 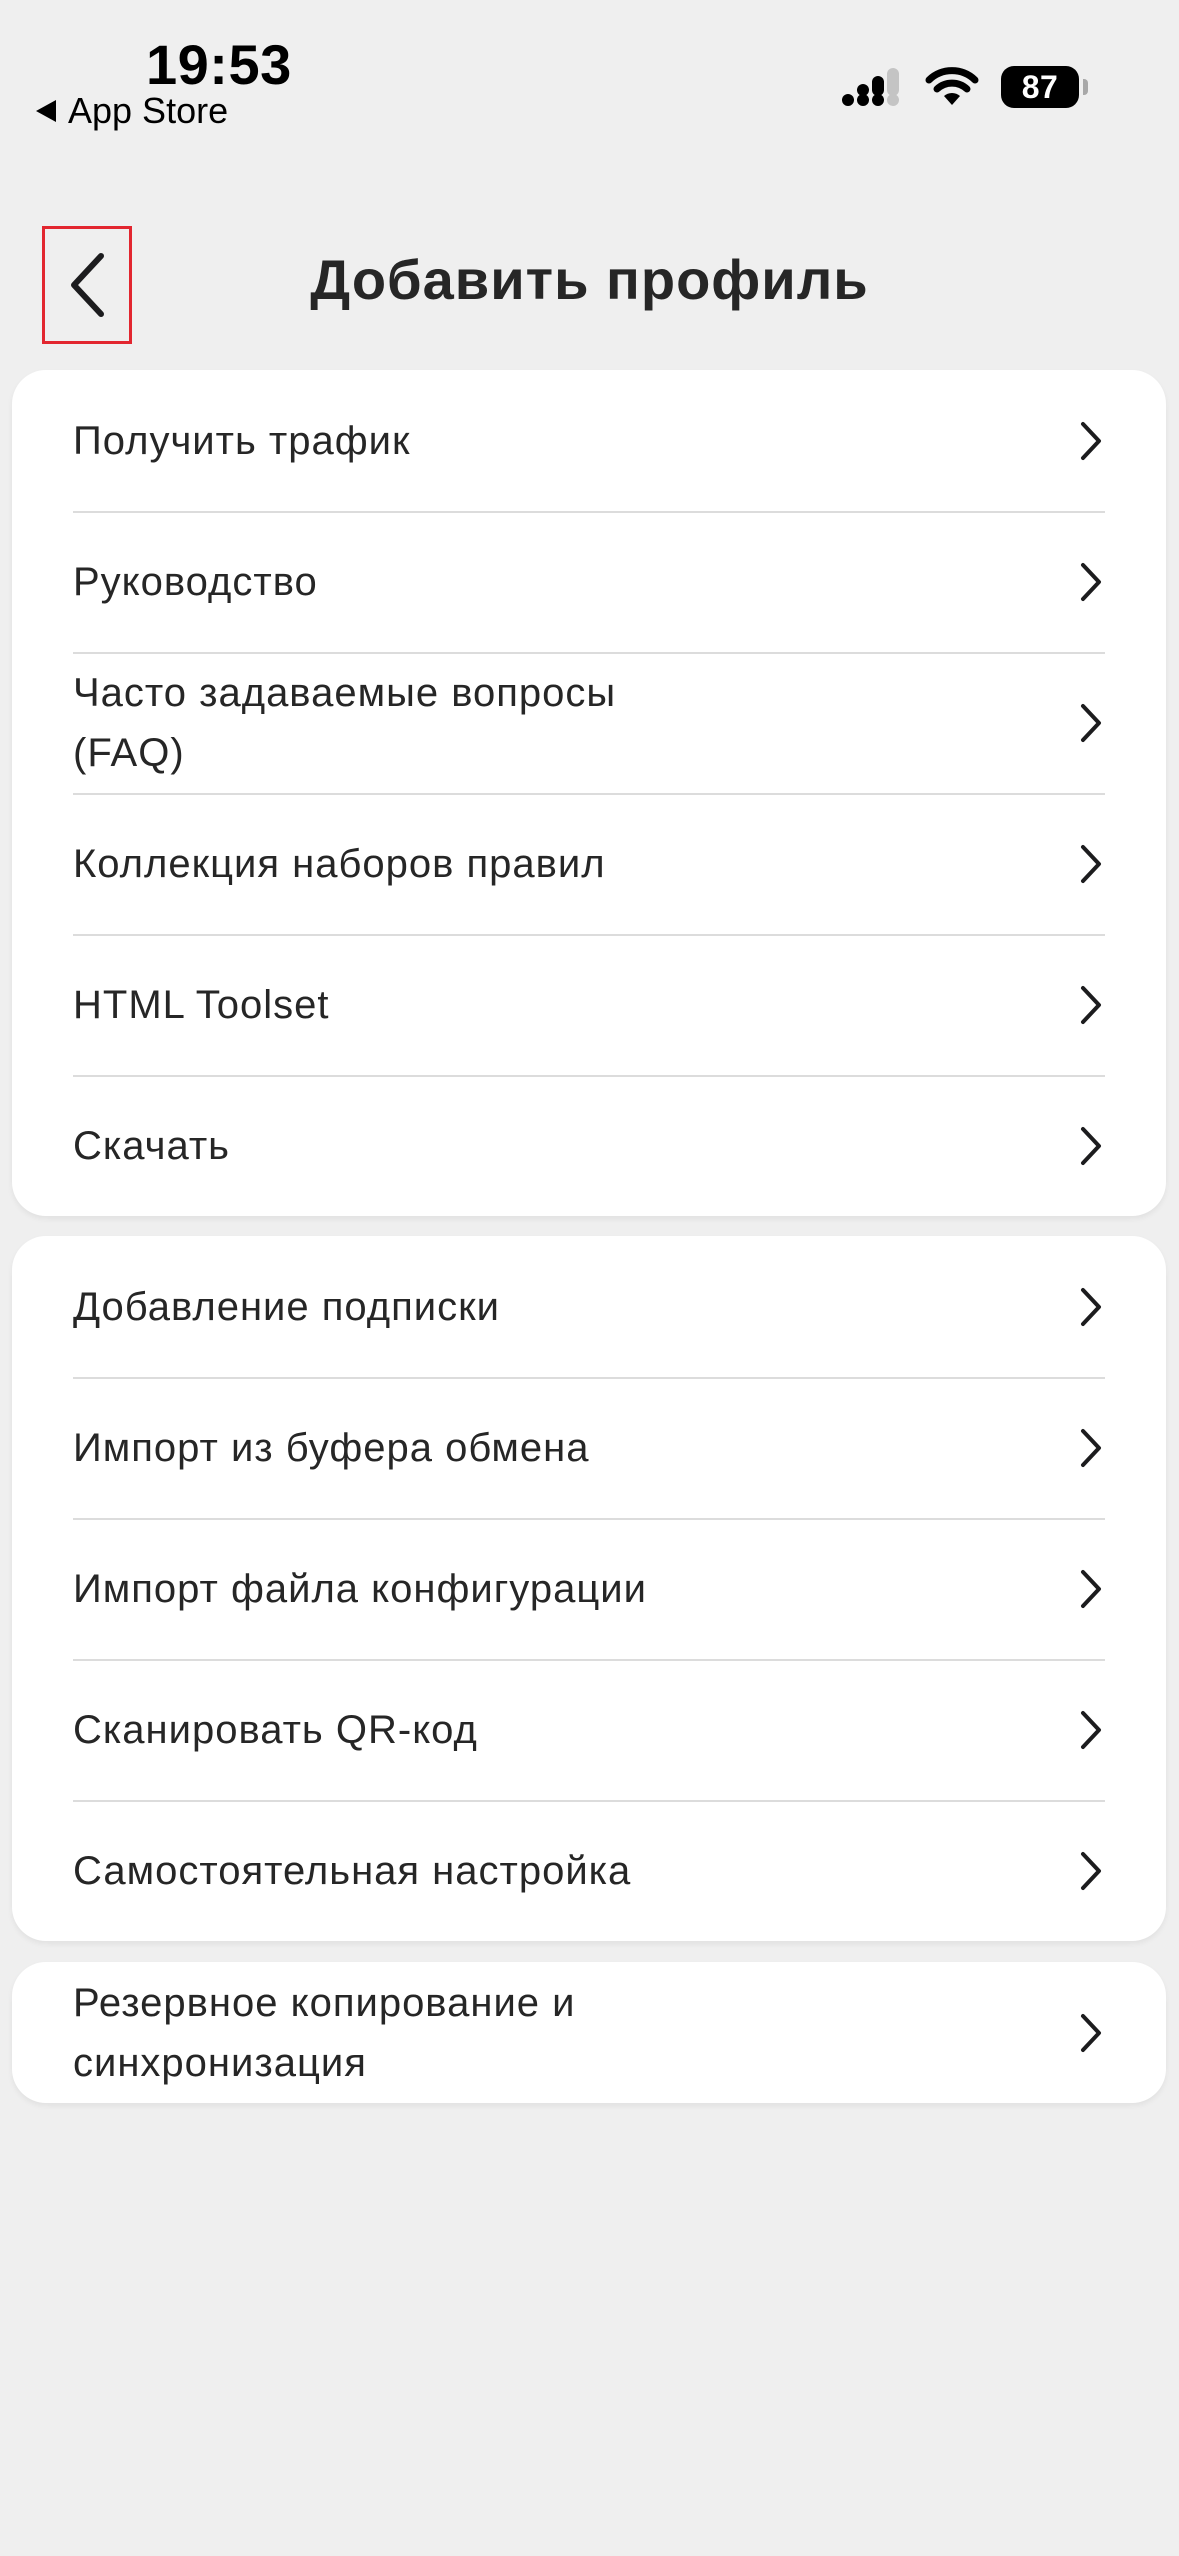 I want to click on menu-item-faq: Часто задаваемые вопросы (FAQ), so click(x=589, y=722).